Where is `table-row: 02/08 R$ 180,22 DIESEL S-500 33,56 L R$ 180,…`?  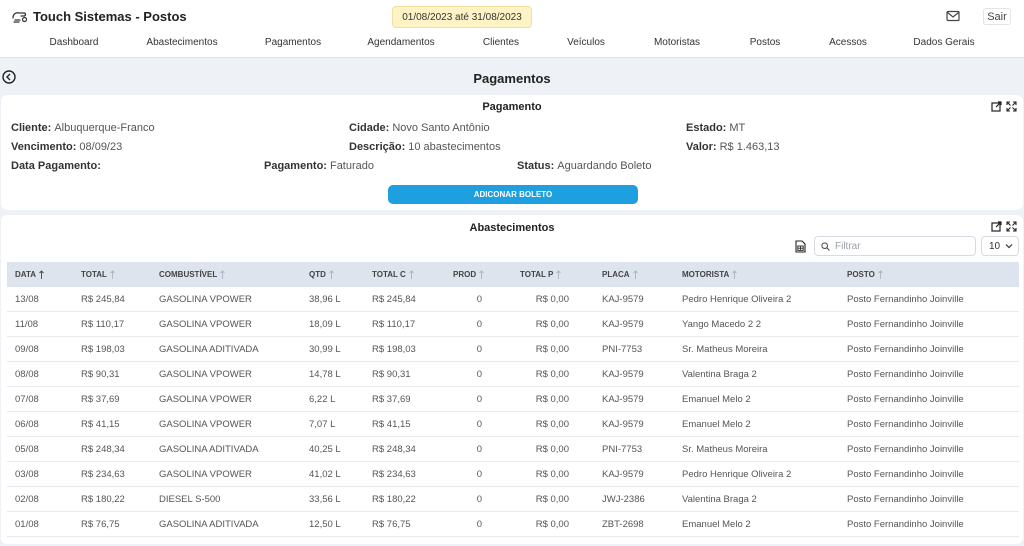 table-row: 02/08 R$ 180,22 DIESEL S-500 33,56 L R$ 180,… is located at coordinates (513, 499).